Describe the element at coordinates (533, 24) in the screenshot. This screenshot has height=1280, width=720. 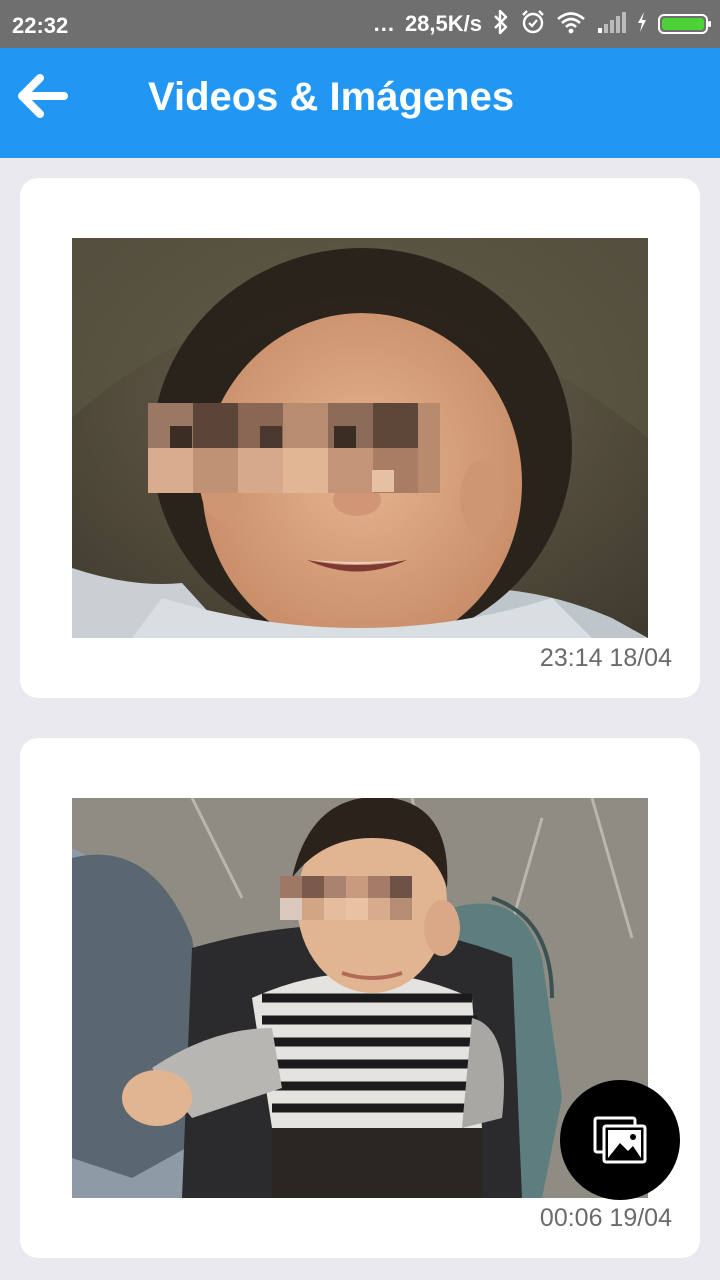
I see `alarm-icon` at that location.